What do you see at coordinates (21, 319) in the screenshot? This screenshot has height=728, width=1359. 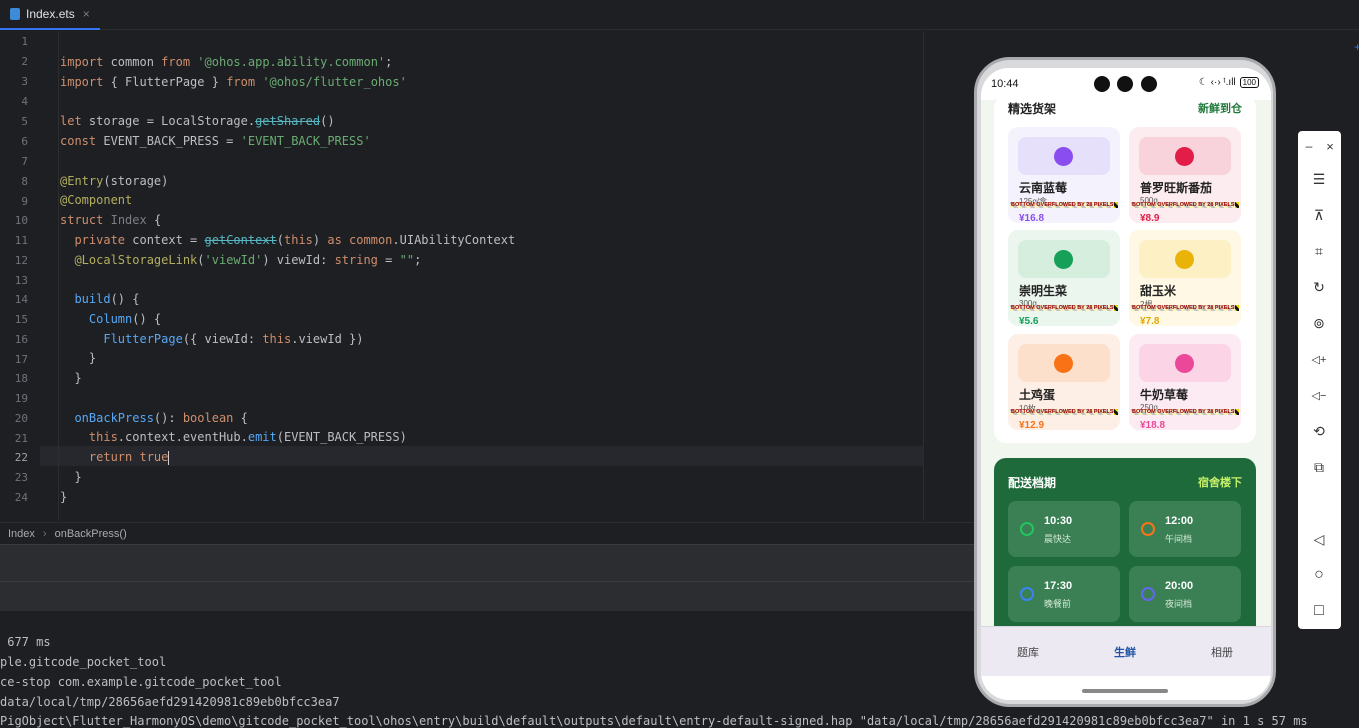 I see `line-number: 15` at bounding box center [21, 319].